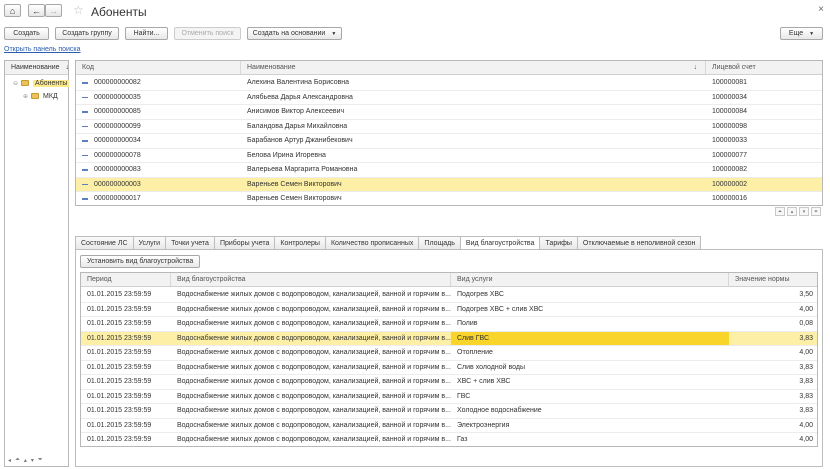  I want to click on page-title: Абоненты, so click(119, 12).